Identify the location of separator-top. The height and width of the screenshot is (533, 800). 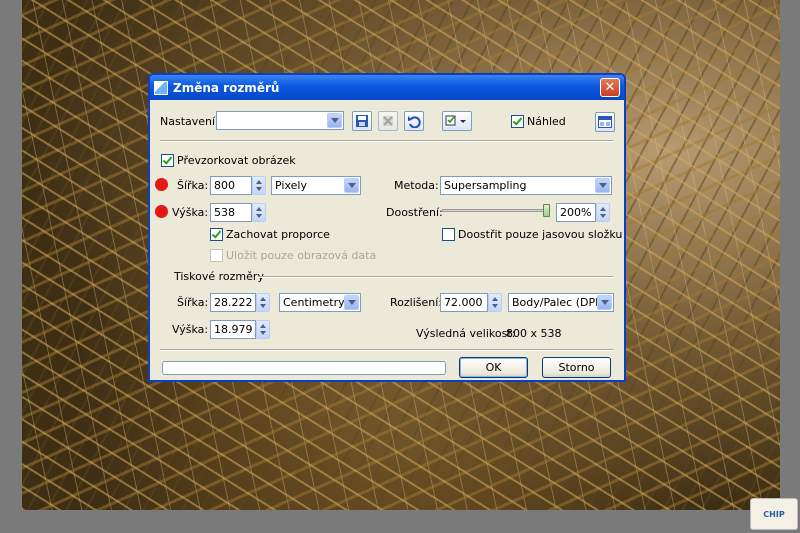
(387, 141).